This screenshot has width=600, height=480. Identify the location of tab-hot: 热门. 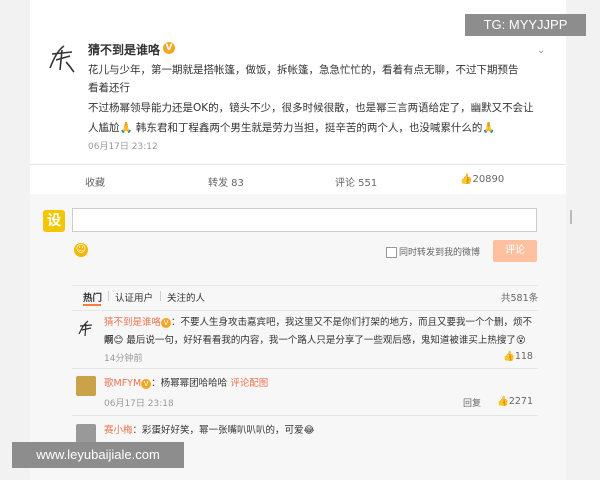
(92, 297).